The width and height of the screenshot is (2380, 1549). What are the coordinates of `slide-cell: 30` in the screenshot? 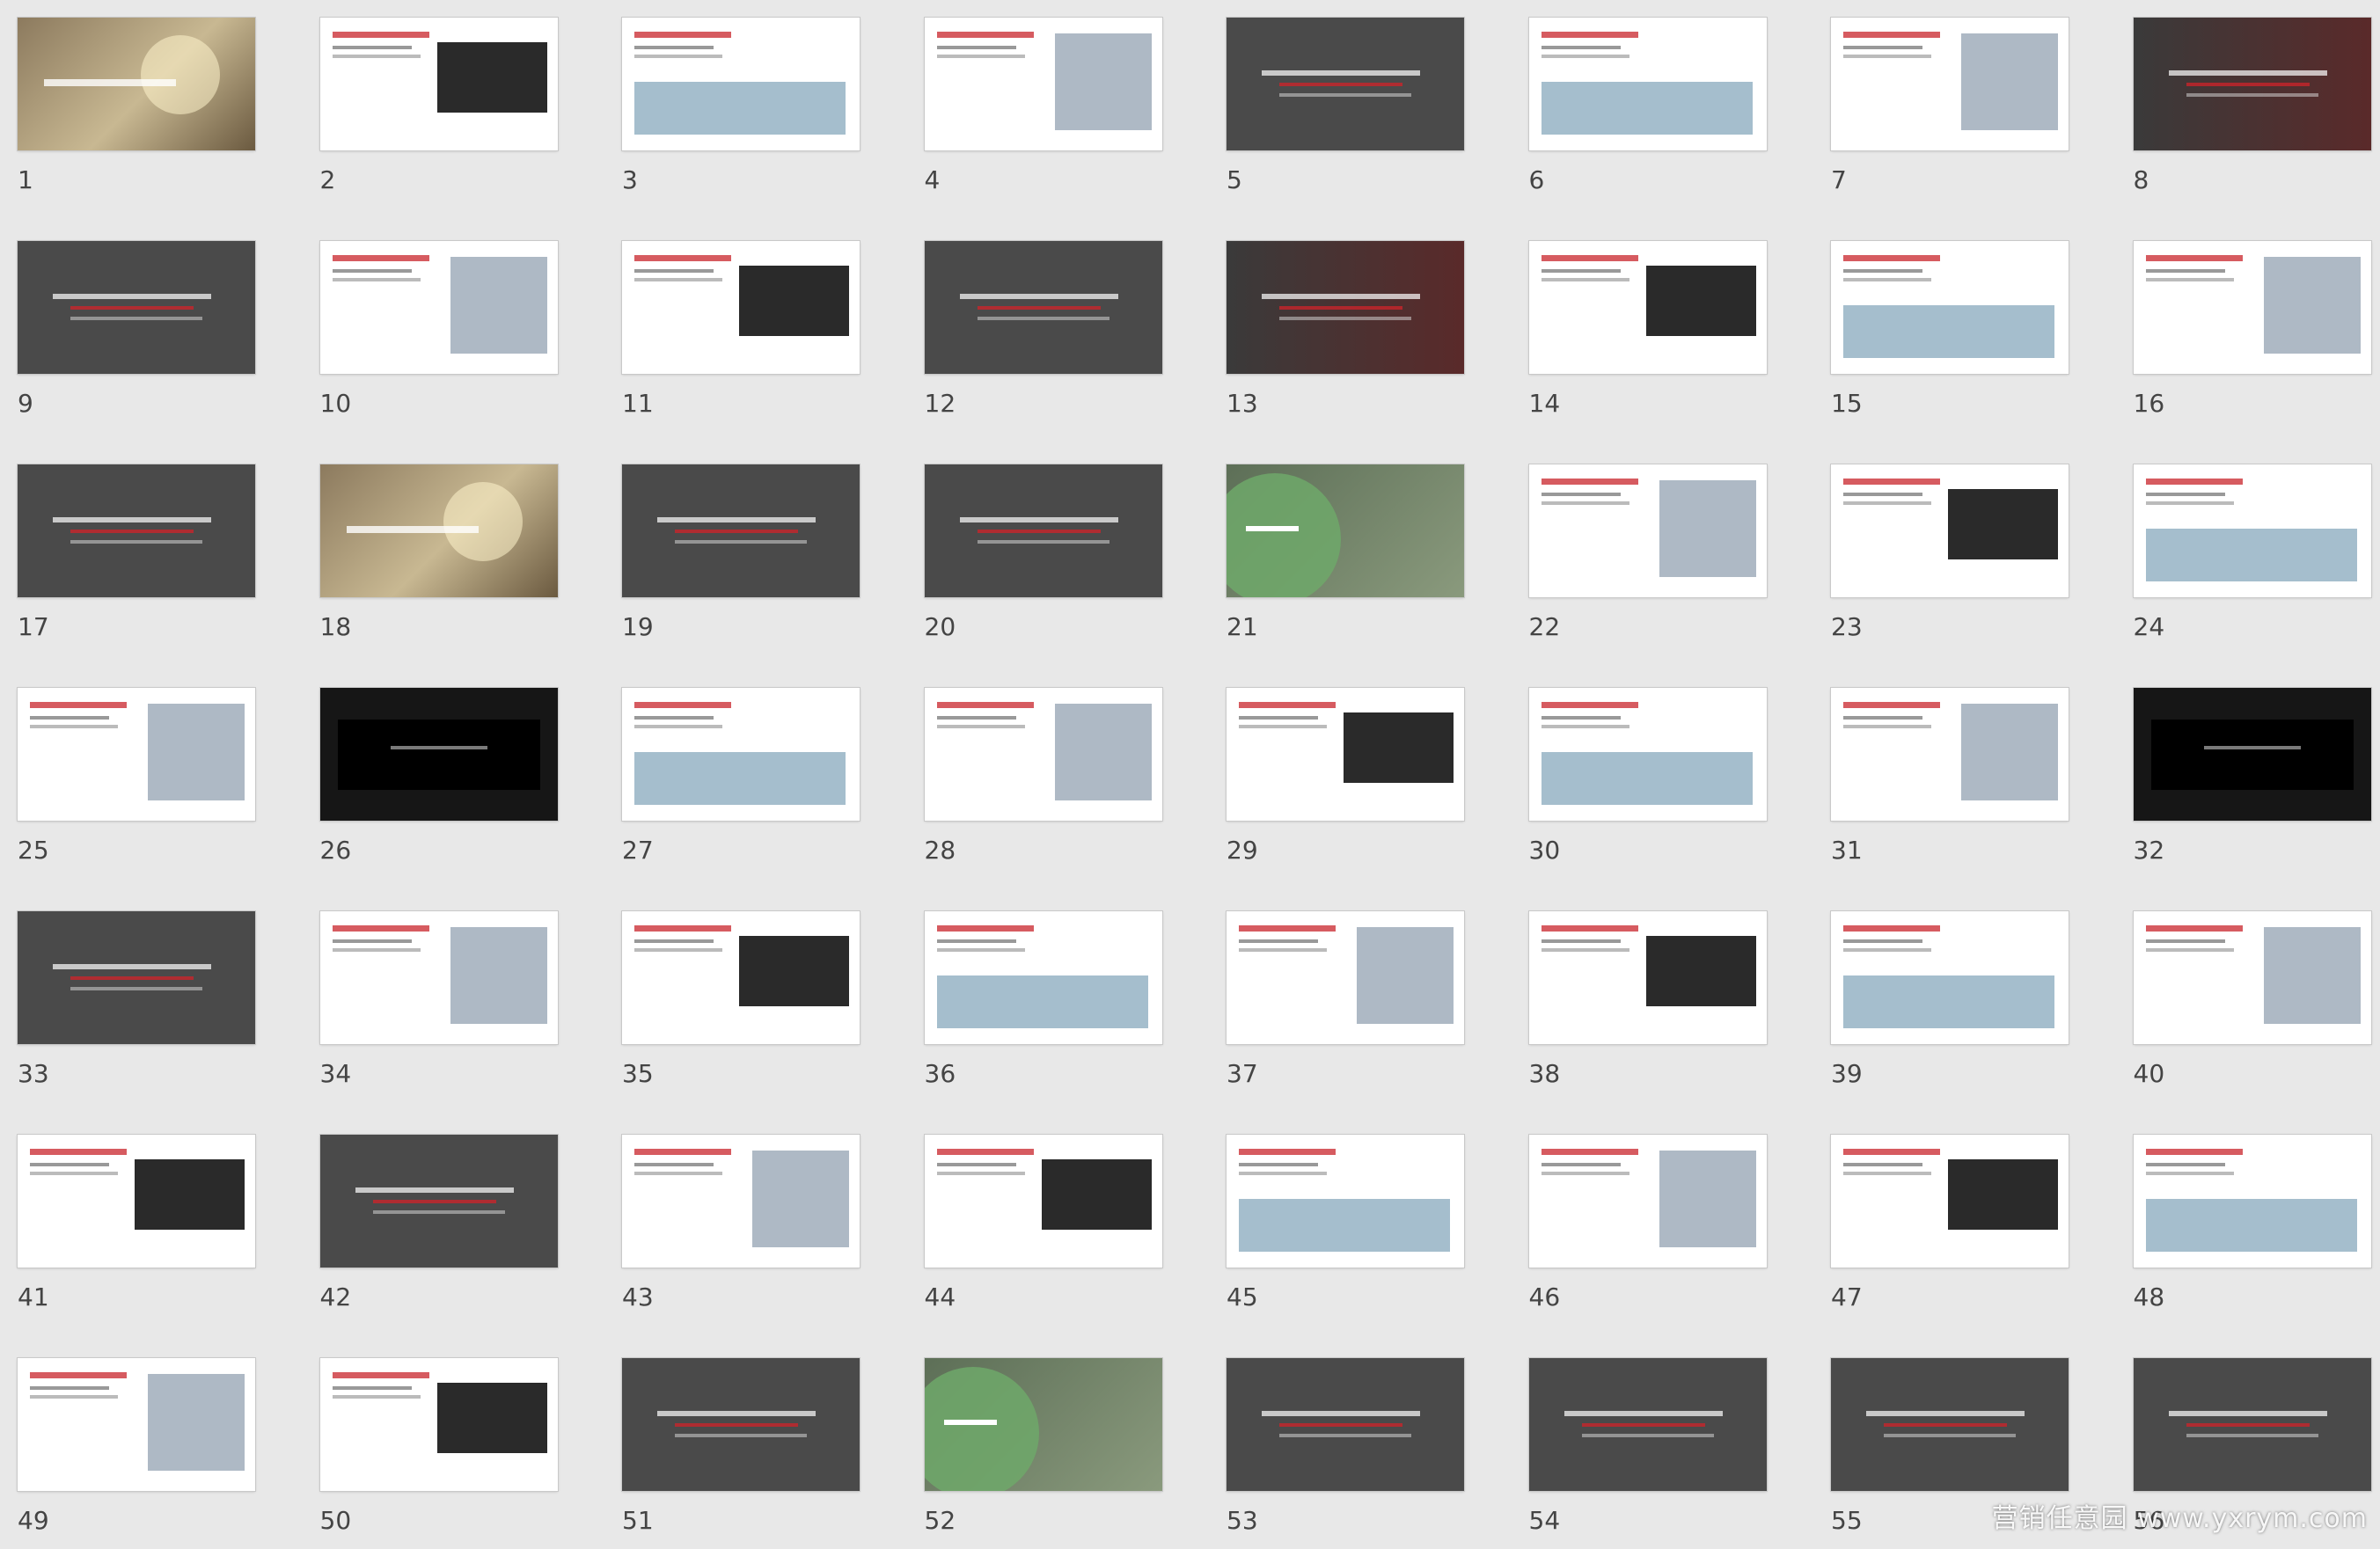 It's located at (1639, 774).